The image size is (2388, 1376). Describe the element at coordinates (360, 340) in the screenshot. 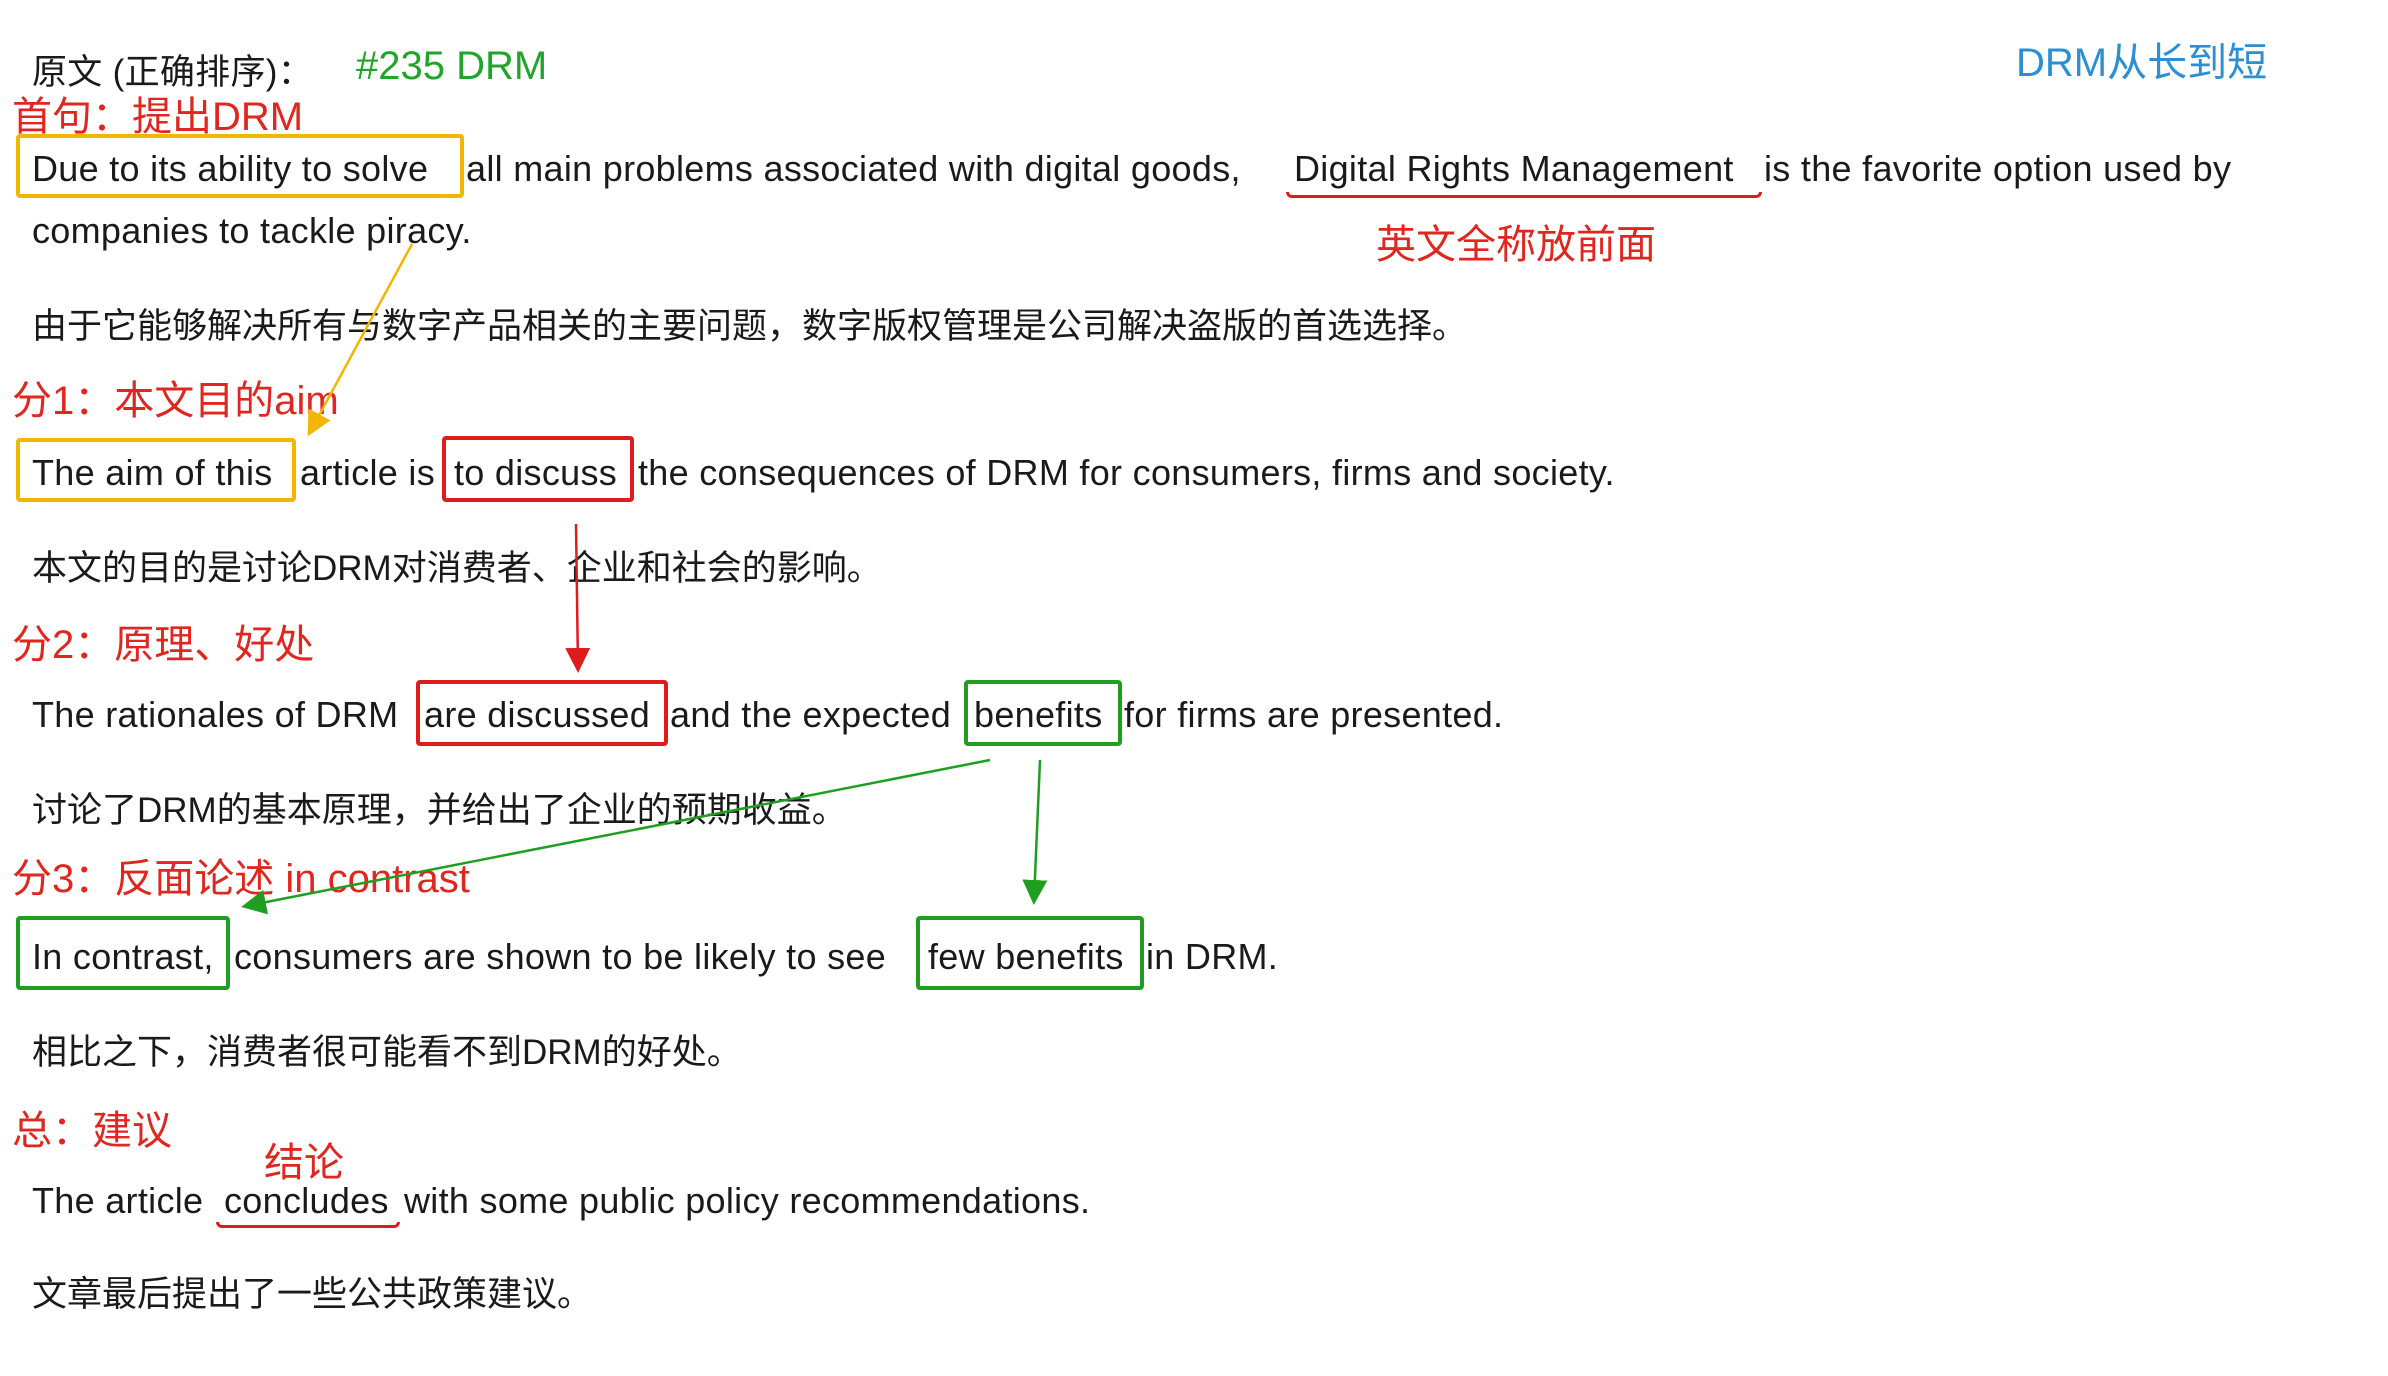

I see `arrow-yellow` at that location.